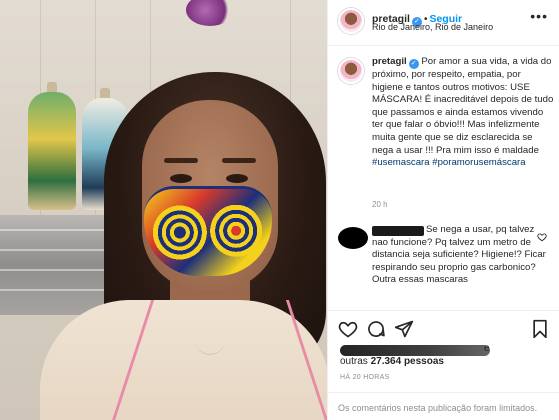  What do you see at coordinates (540, 329) in the screenshot?
I see `bookmark-icon` at bounding box center [540, 329].